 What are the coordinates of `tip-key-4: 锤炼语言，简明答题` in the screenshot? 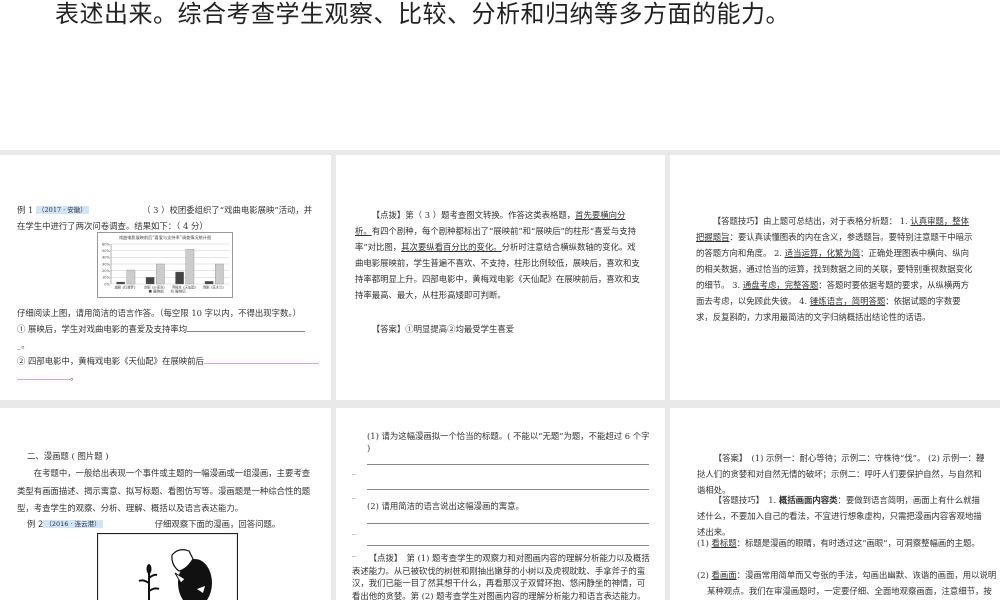 It's located at (847, 301).